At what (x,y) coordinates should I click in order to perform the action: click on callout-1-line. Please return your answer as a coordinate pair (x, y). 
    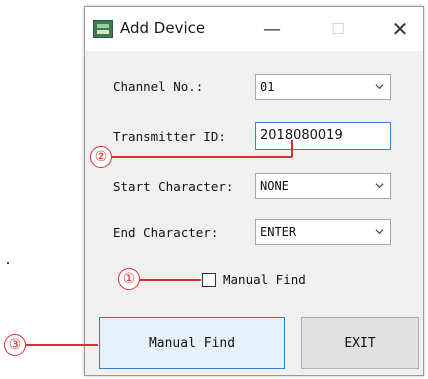
    Looking at the image, I should click on (170, 280).